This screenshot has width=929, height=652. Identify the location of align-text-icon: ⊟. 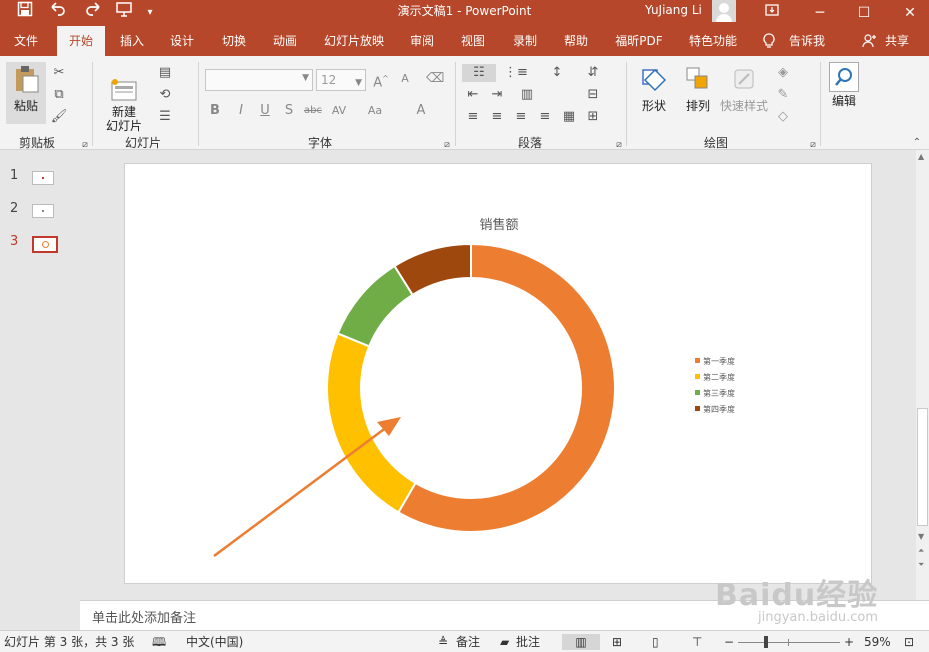
(593, 95).